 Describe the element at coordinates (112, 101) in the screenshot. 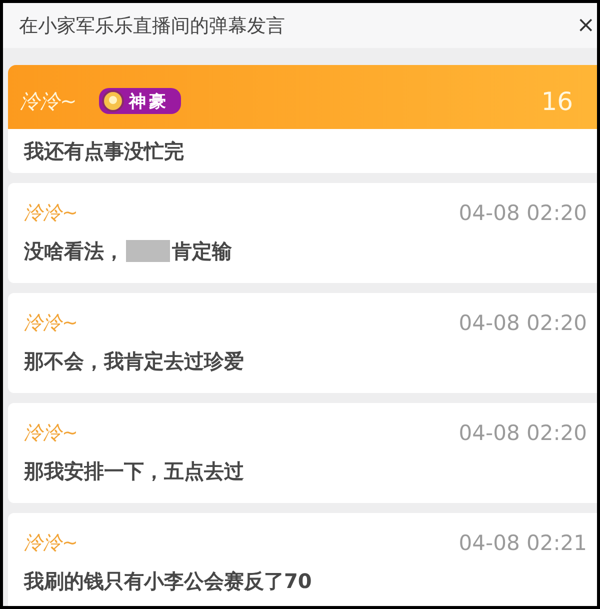

I see `medal-icon` at that location.